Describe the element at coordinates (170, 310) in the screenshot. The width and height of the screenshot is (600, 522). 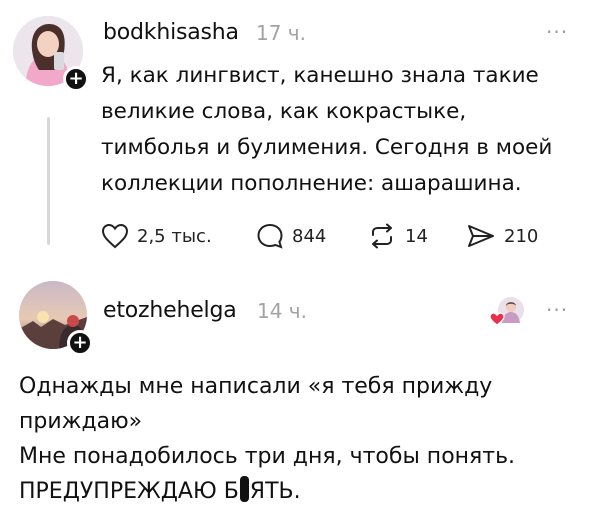
I see `post2-username: etozhehelga` at that location.